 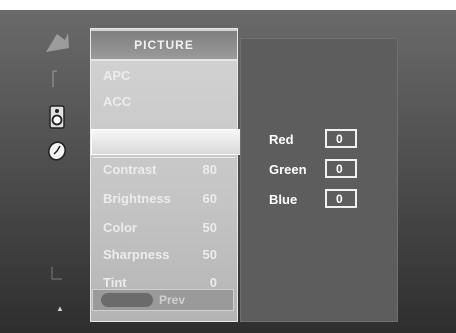 What do you see at coordinates (120, 227) in the screenshot?
I see `menu-item-label: Color` at bounding box center [120, 227].